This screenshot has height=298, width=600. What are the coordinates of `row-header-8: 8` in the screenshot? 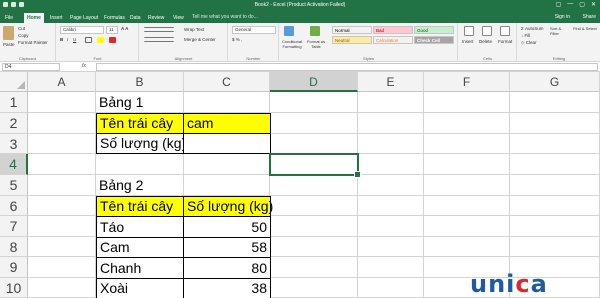 It's located at (14, 247).